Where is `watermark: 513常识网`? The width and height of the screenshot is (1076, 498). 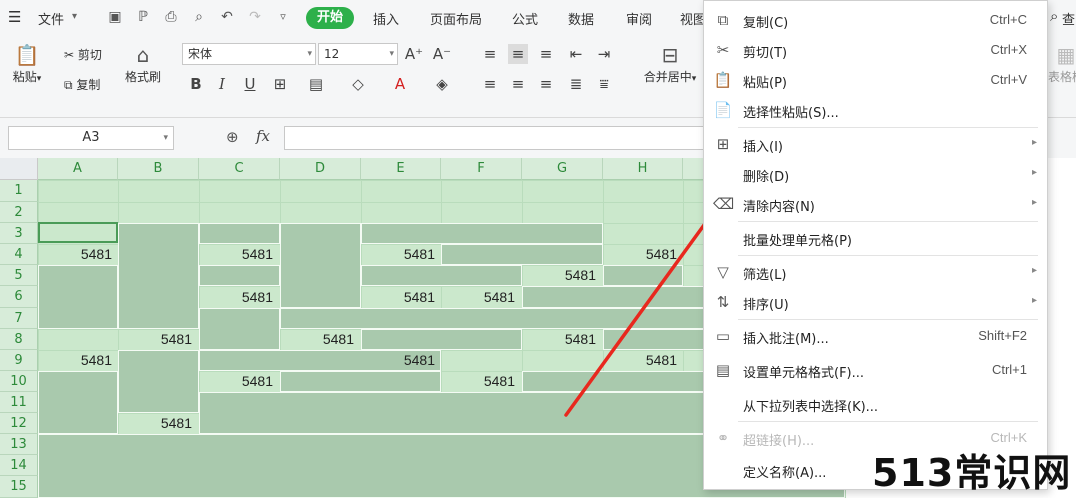 watermark: 513常识网 is located at coordinates (972, 473).